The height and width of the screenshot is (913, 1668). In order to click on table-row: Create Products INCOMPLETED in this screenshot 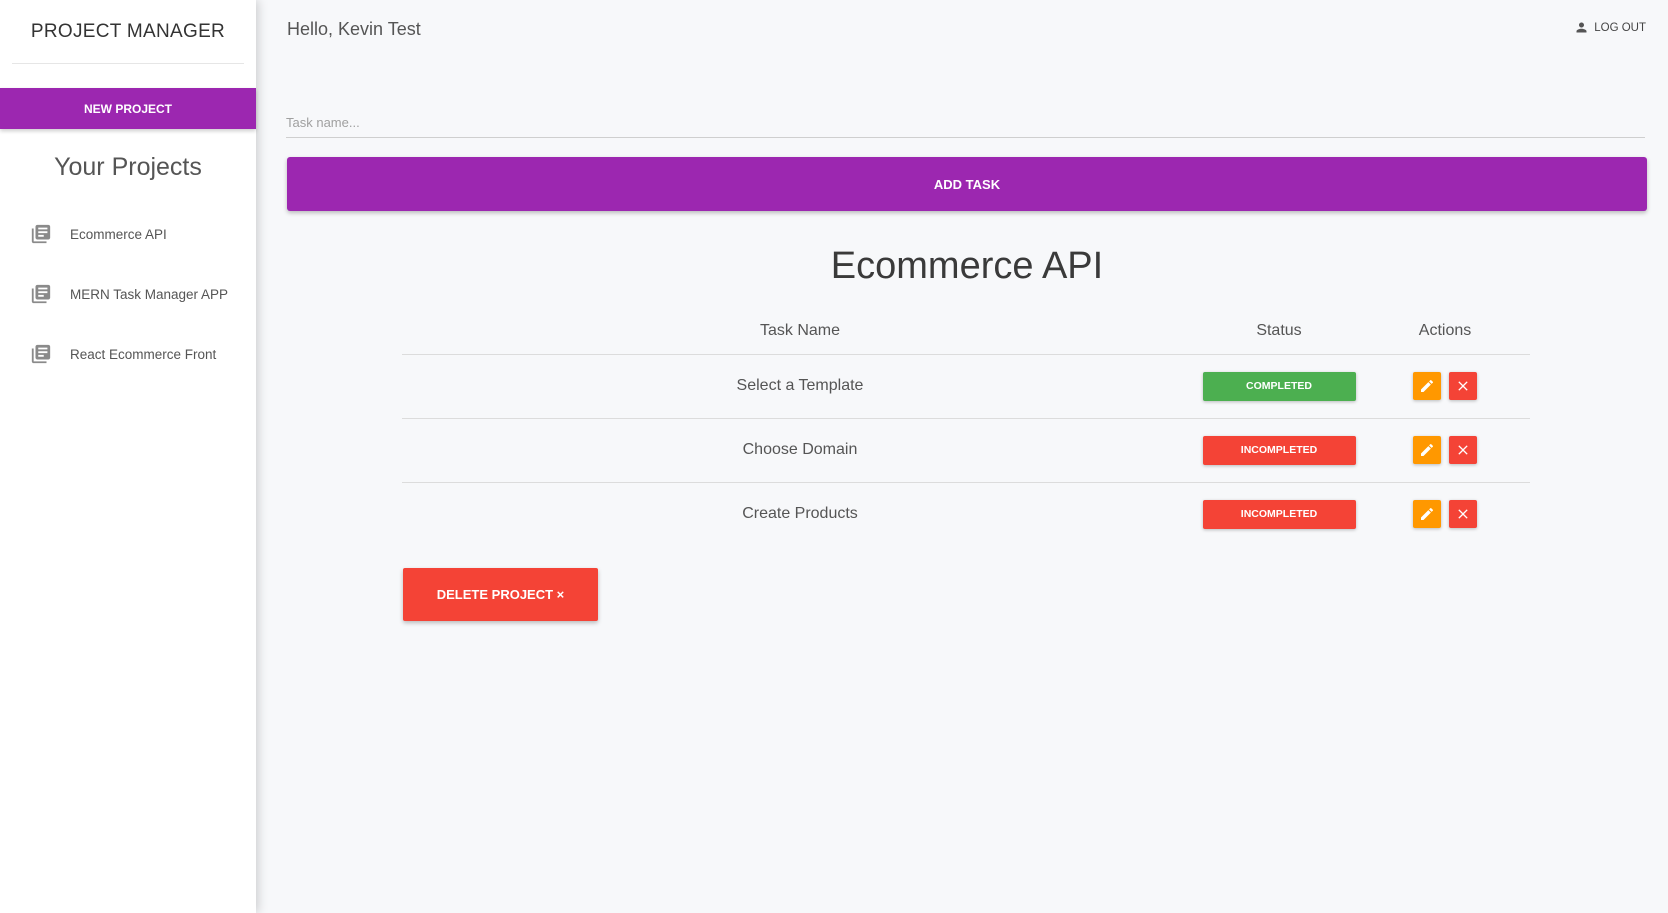, I will do `click(966, 514)`.